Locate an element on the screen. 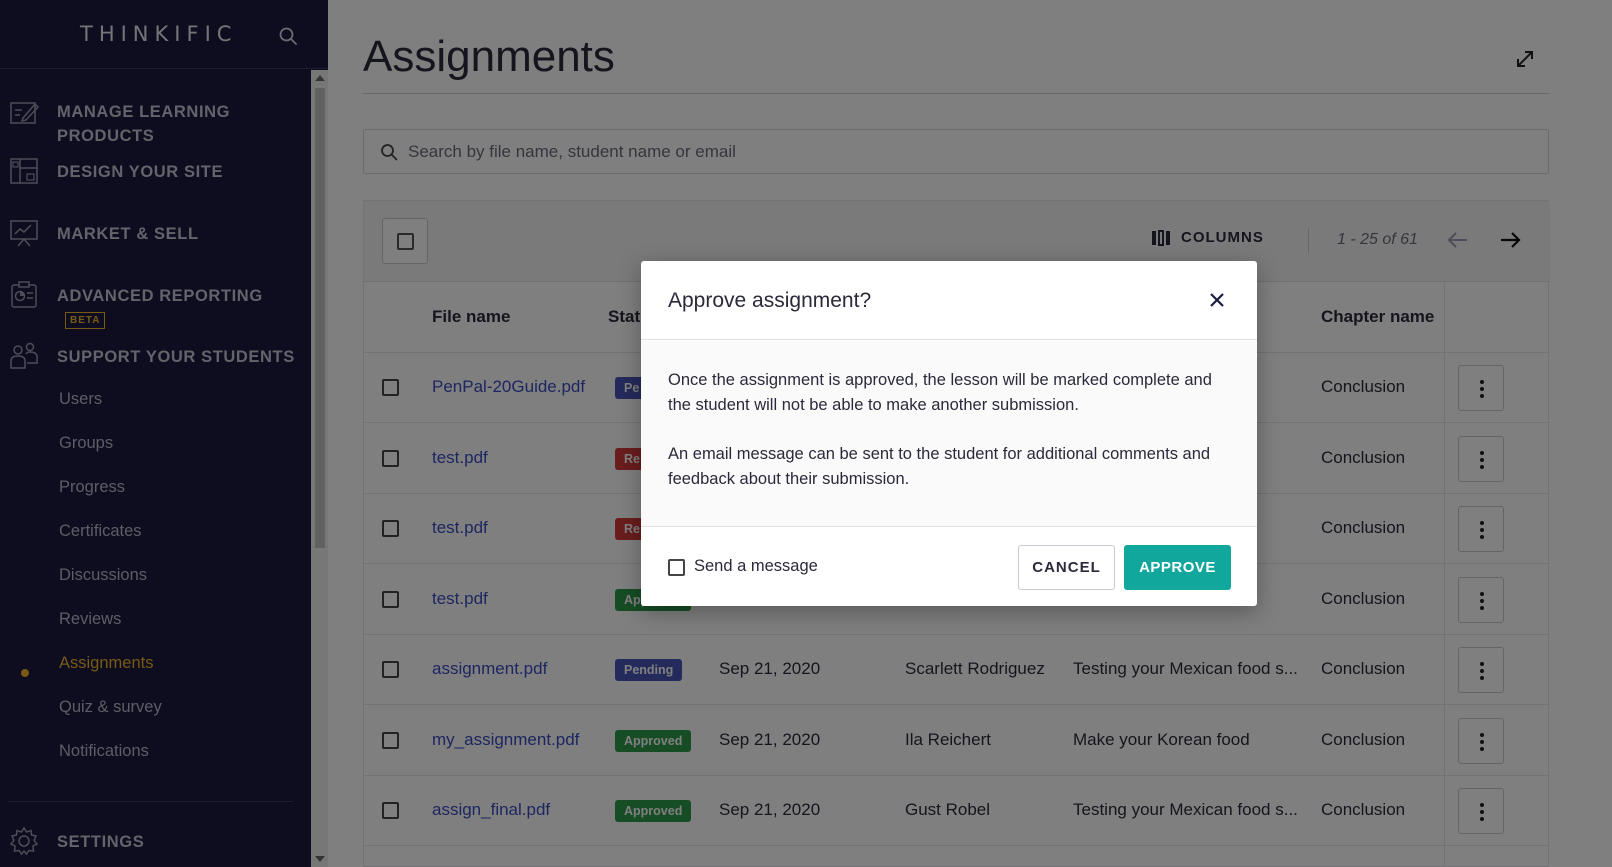  close-icon is located at coordinates (1217, 300).